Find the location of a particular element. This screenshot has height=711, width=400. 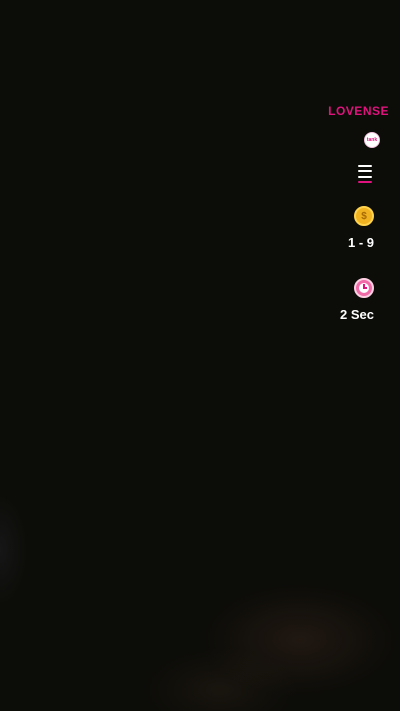

coin-icon: $ is located at coordinates (364, 216).